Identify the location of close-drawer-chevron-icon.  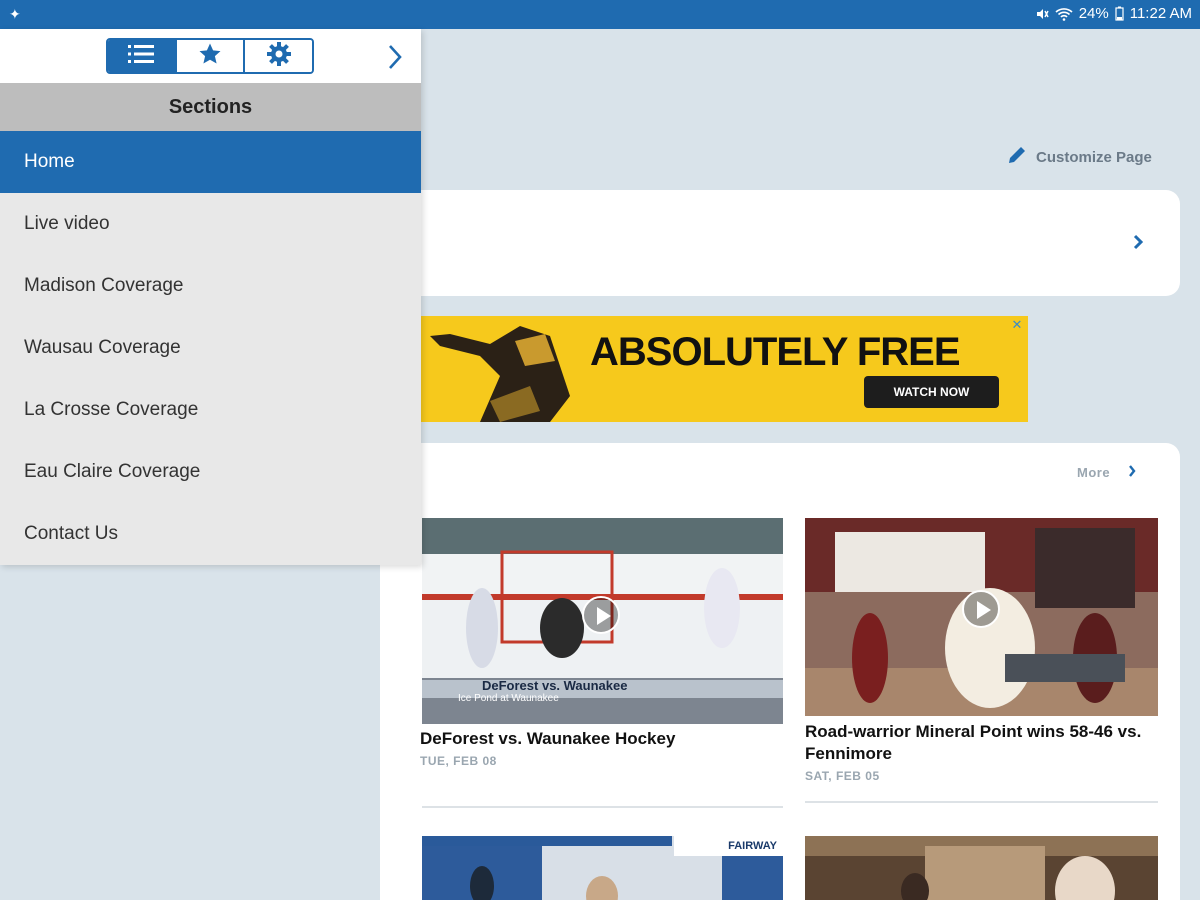
(395, 59).